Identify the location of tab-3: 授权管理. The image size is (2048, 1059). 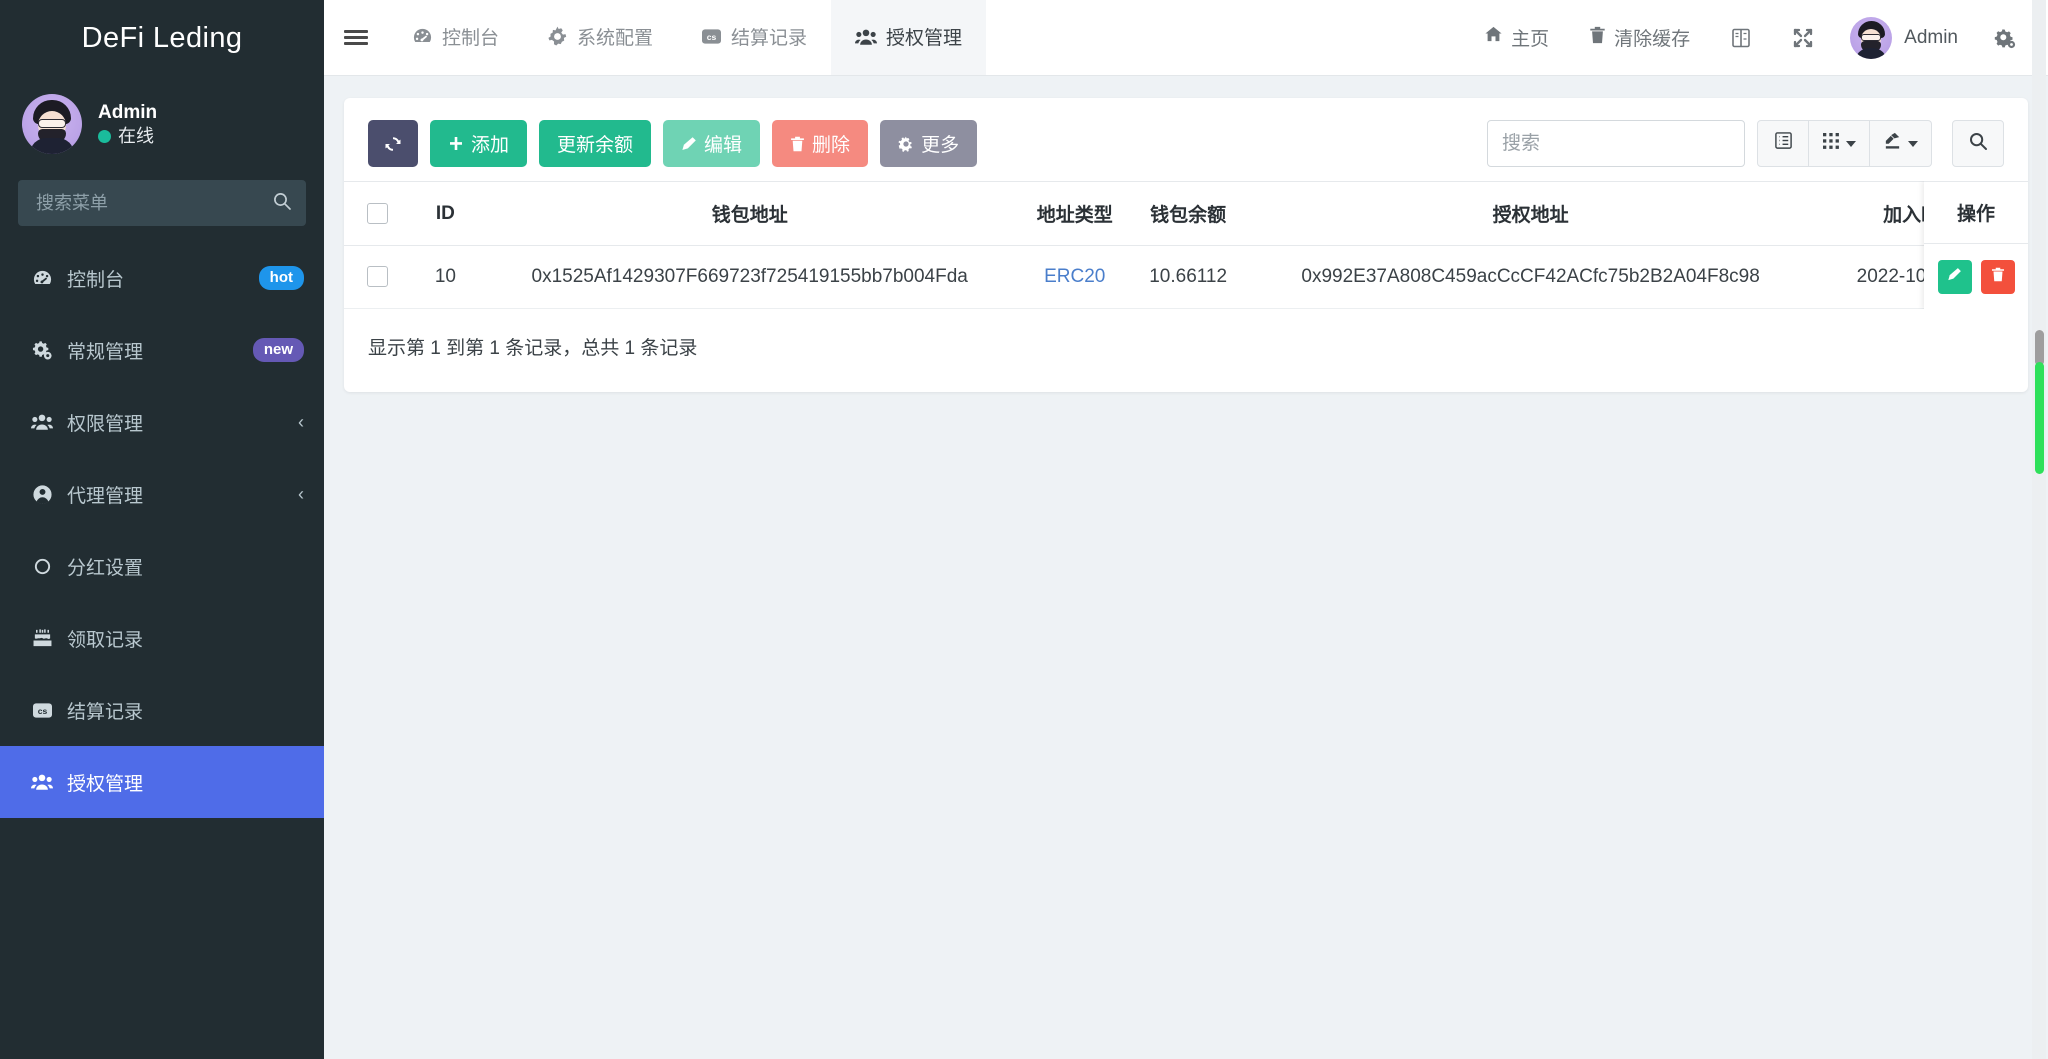
(909, 37).